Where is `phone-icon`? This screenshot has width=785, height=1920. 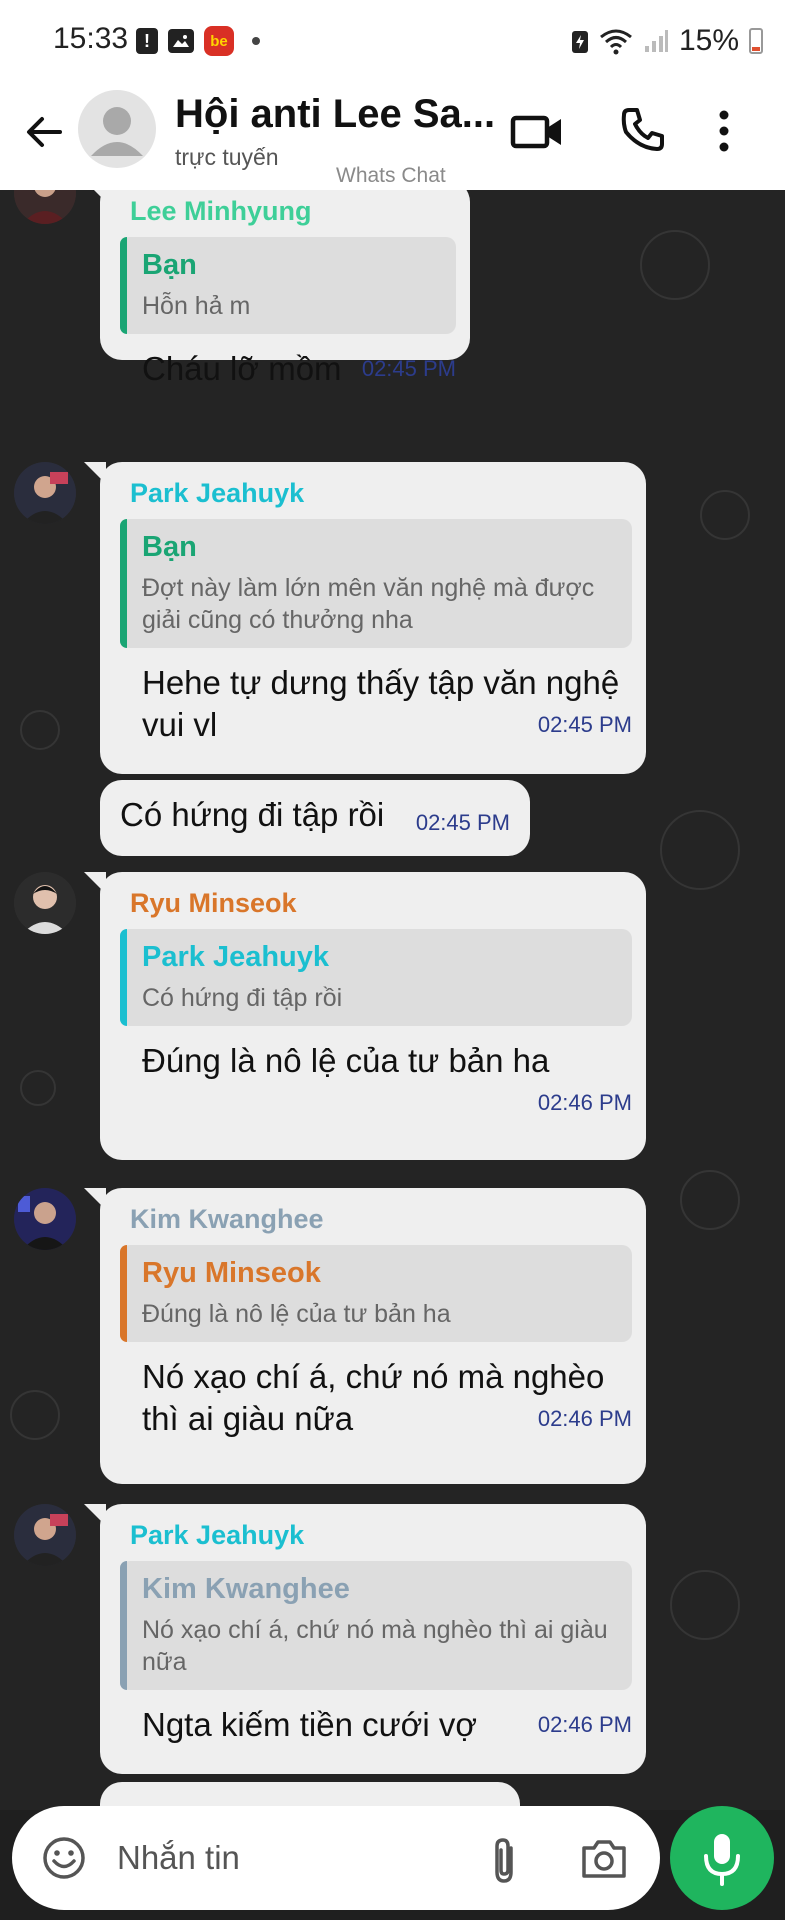
phone-icon is located at coordinates (643, 129).